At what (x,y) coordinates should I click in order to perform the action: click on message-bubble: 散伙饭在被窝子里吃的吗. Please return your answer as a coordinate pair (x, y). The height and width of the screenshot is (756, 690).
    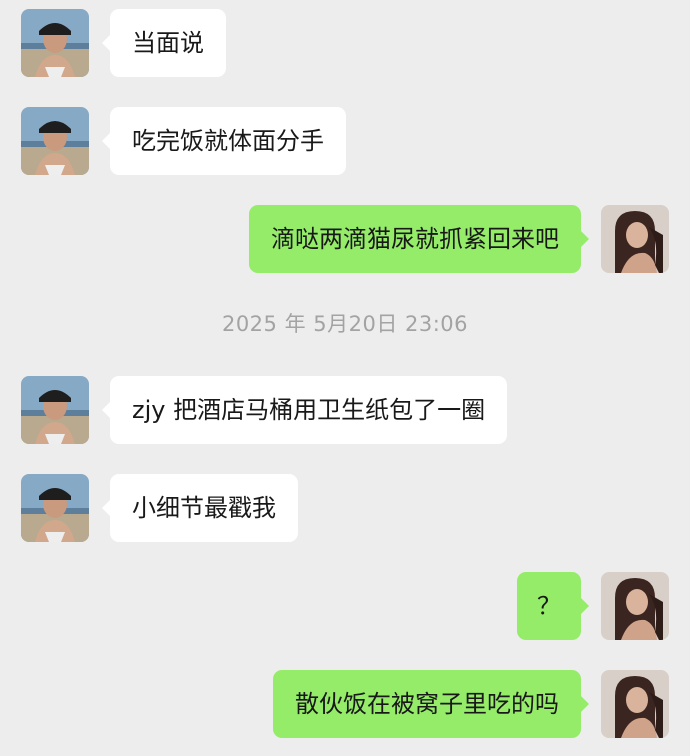
    Looking at the image, I should click on (431, 704).